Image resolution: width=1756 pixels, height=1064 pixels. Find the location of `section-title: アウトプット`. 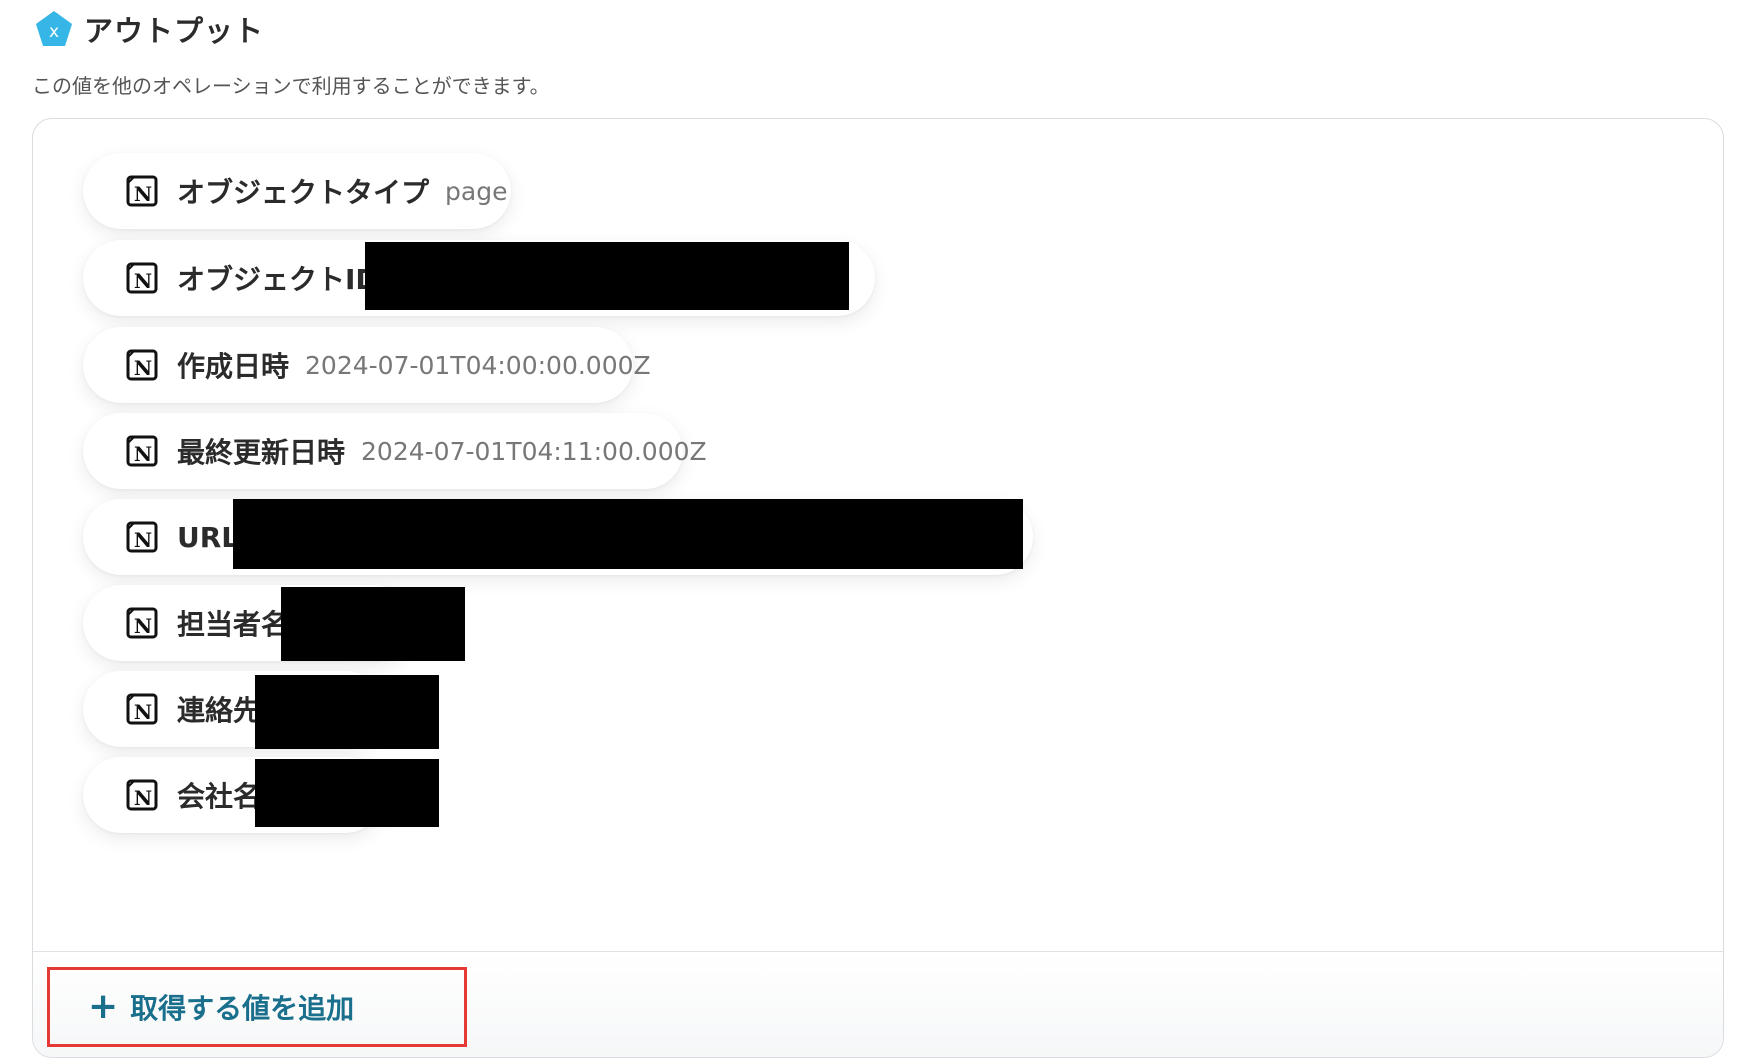

section-title: アウトプット is located at coordinates (174, 31).